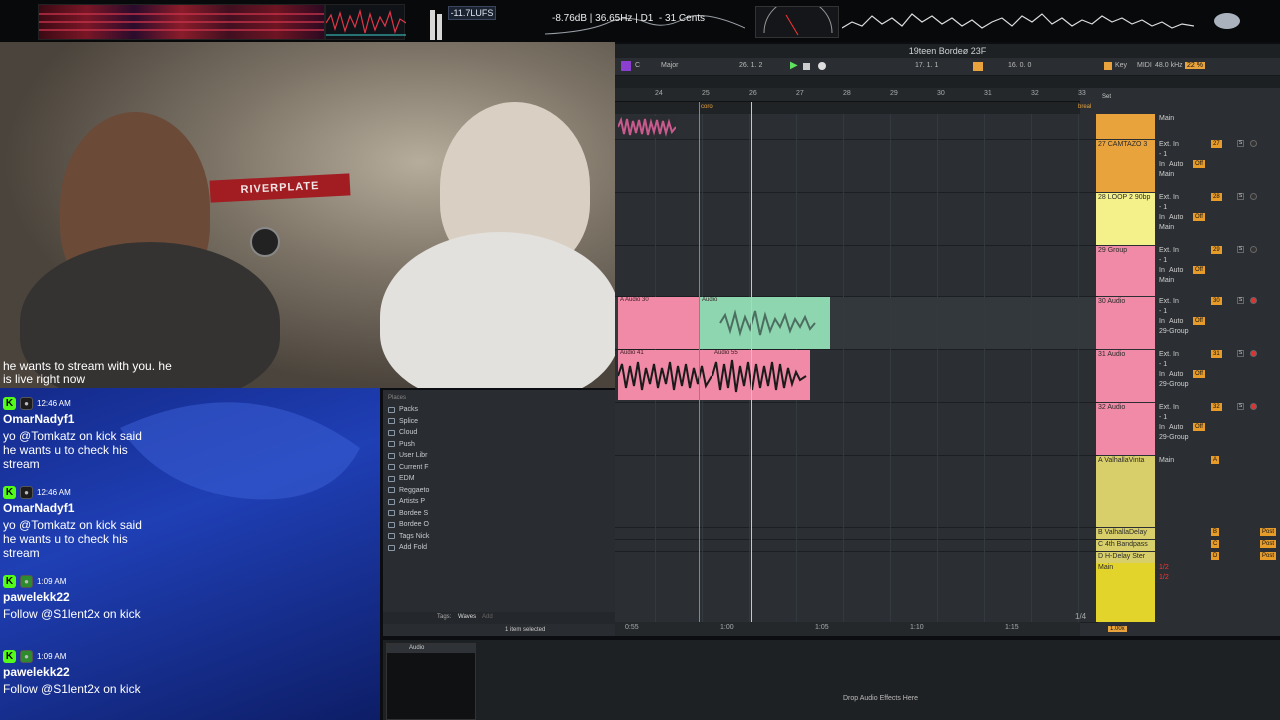  What do you see at coordinates (1216, 354) in the screenshot?
I see `track-number: 31` at bounding box center [1216, 354].